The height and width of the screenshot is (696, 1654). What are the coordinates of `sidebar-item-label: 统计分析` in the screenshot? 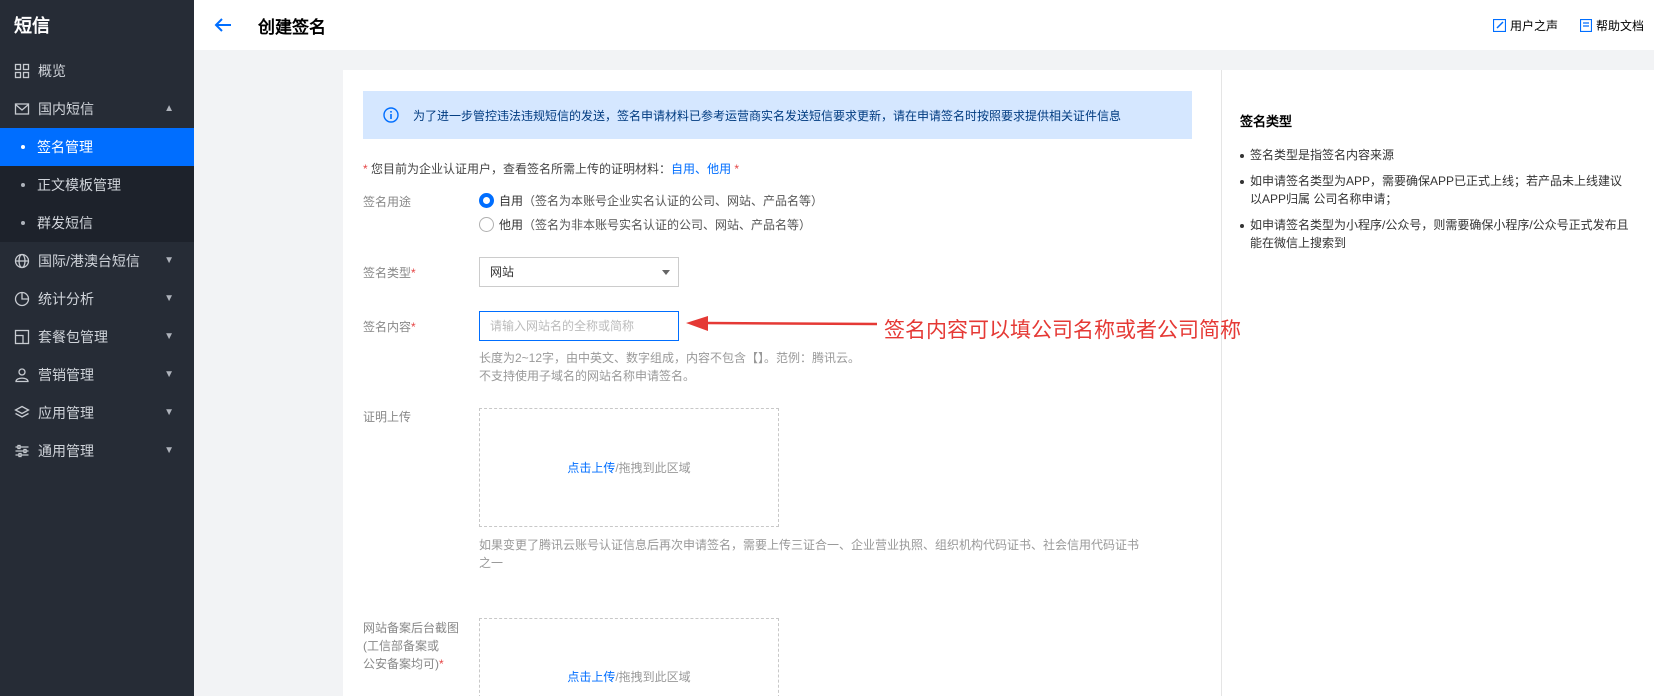 It's located at (66, 299).